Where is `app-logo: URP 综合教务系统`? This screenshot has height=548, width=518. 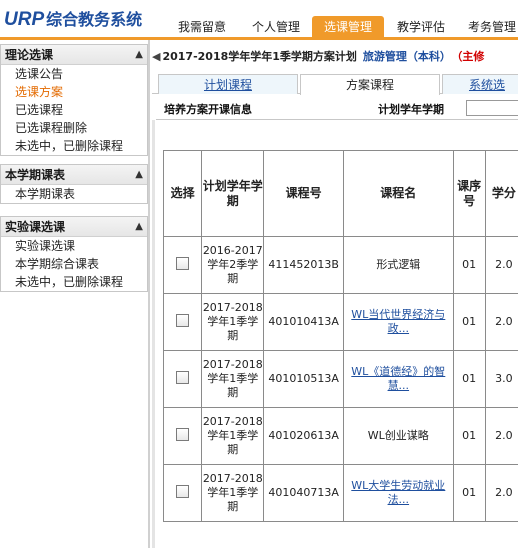
app-logo: URP 综合教务系统 is located at coordinates (73, 18).